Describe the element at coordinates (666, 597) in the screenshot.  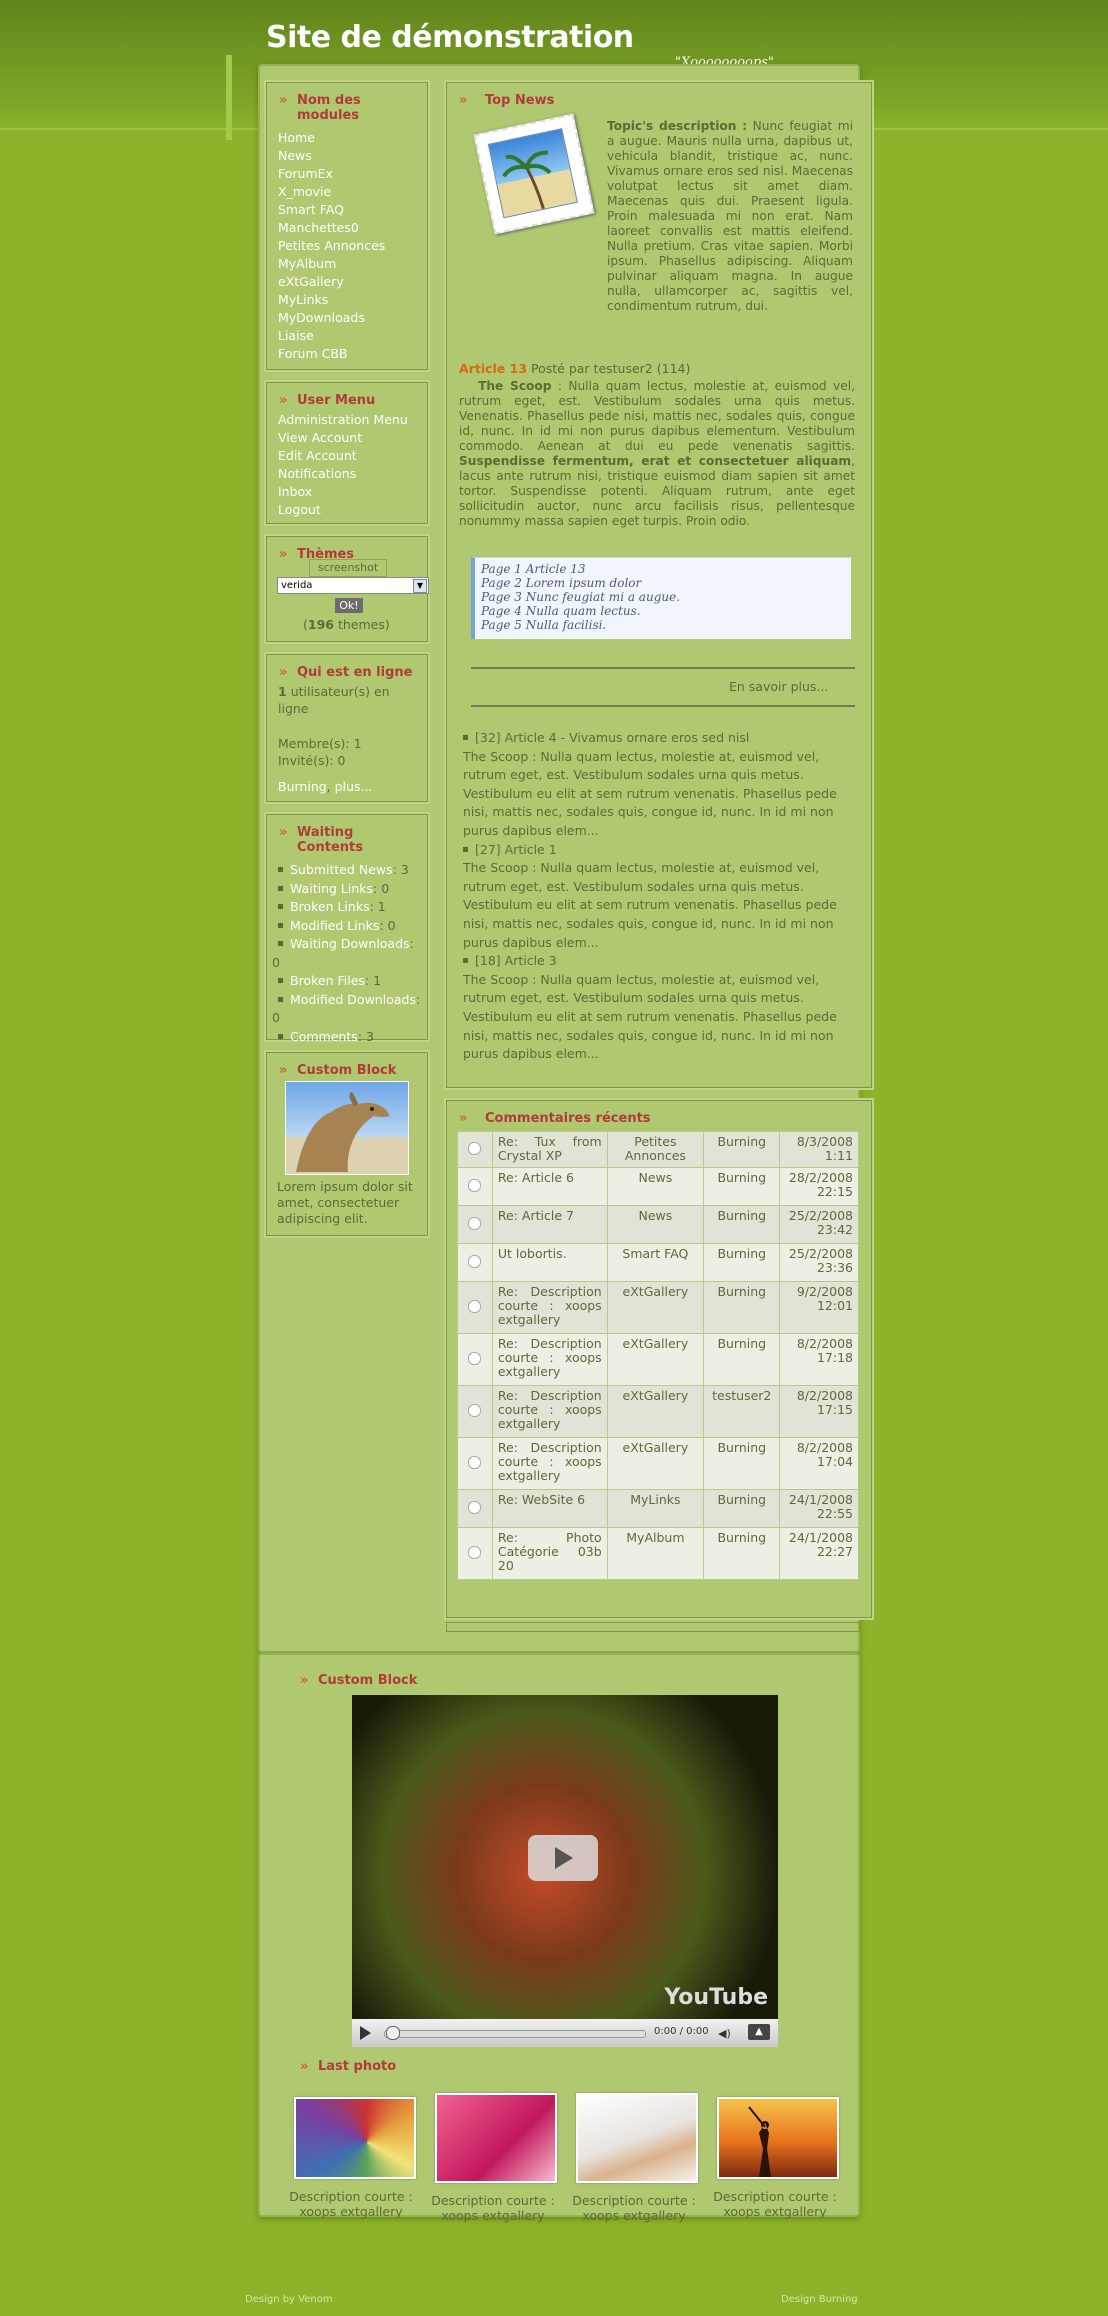
I see `page-link: Page 3 Nunc feugiat mi a augue.` at that location.